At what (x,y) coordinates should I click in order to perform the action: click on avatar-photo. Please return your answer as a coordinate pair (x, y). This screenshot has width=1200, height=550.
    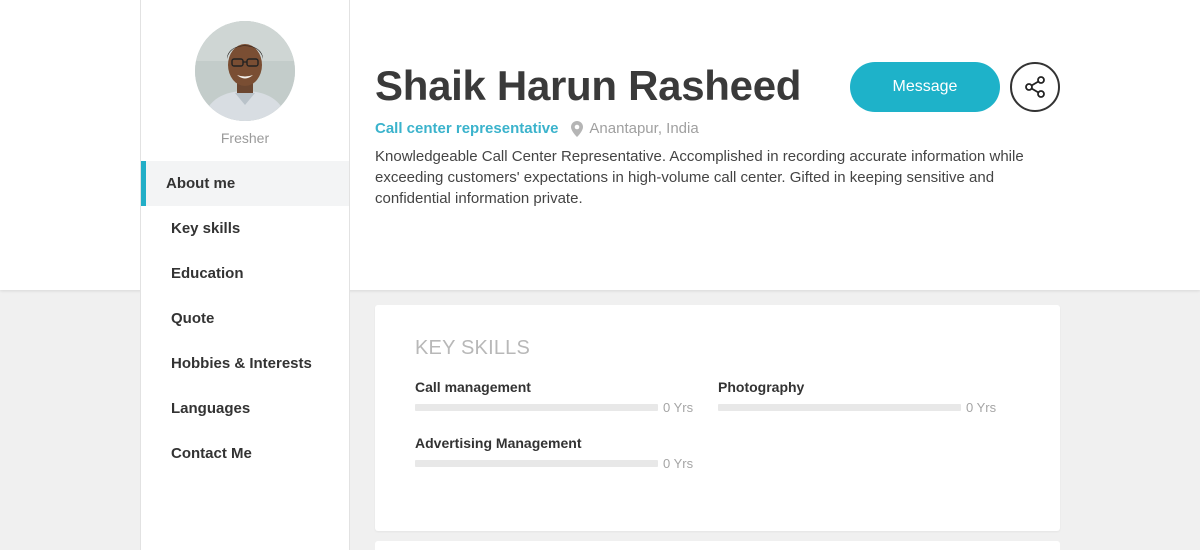
    Looking at the image, I should click on (245, 71).